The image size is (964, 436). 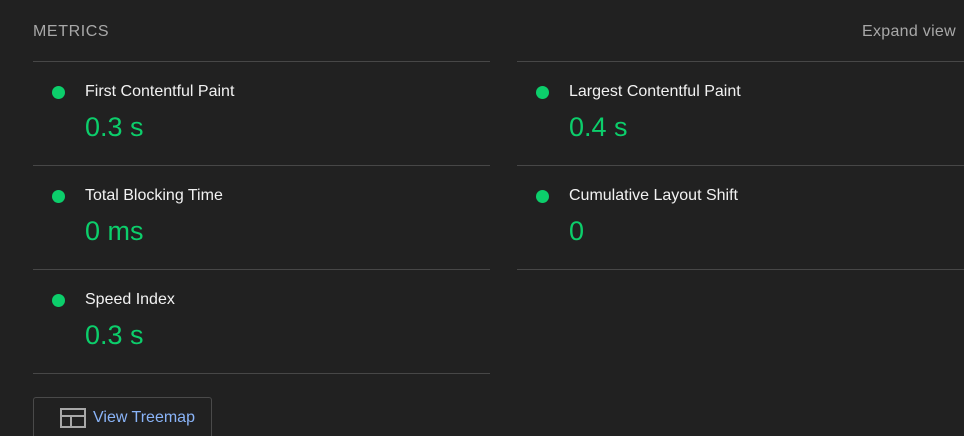 What do you see at coordinates (655, 91) in the screenshot?
I see `metric-title: Largest Contentful Paint` at bounding box center [655, 91].